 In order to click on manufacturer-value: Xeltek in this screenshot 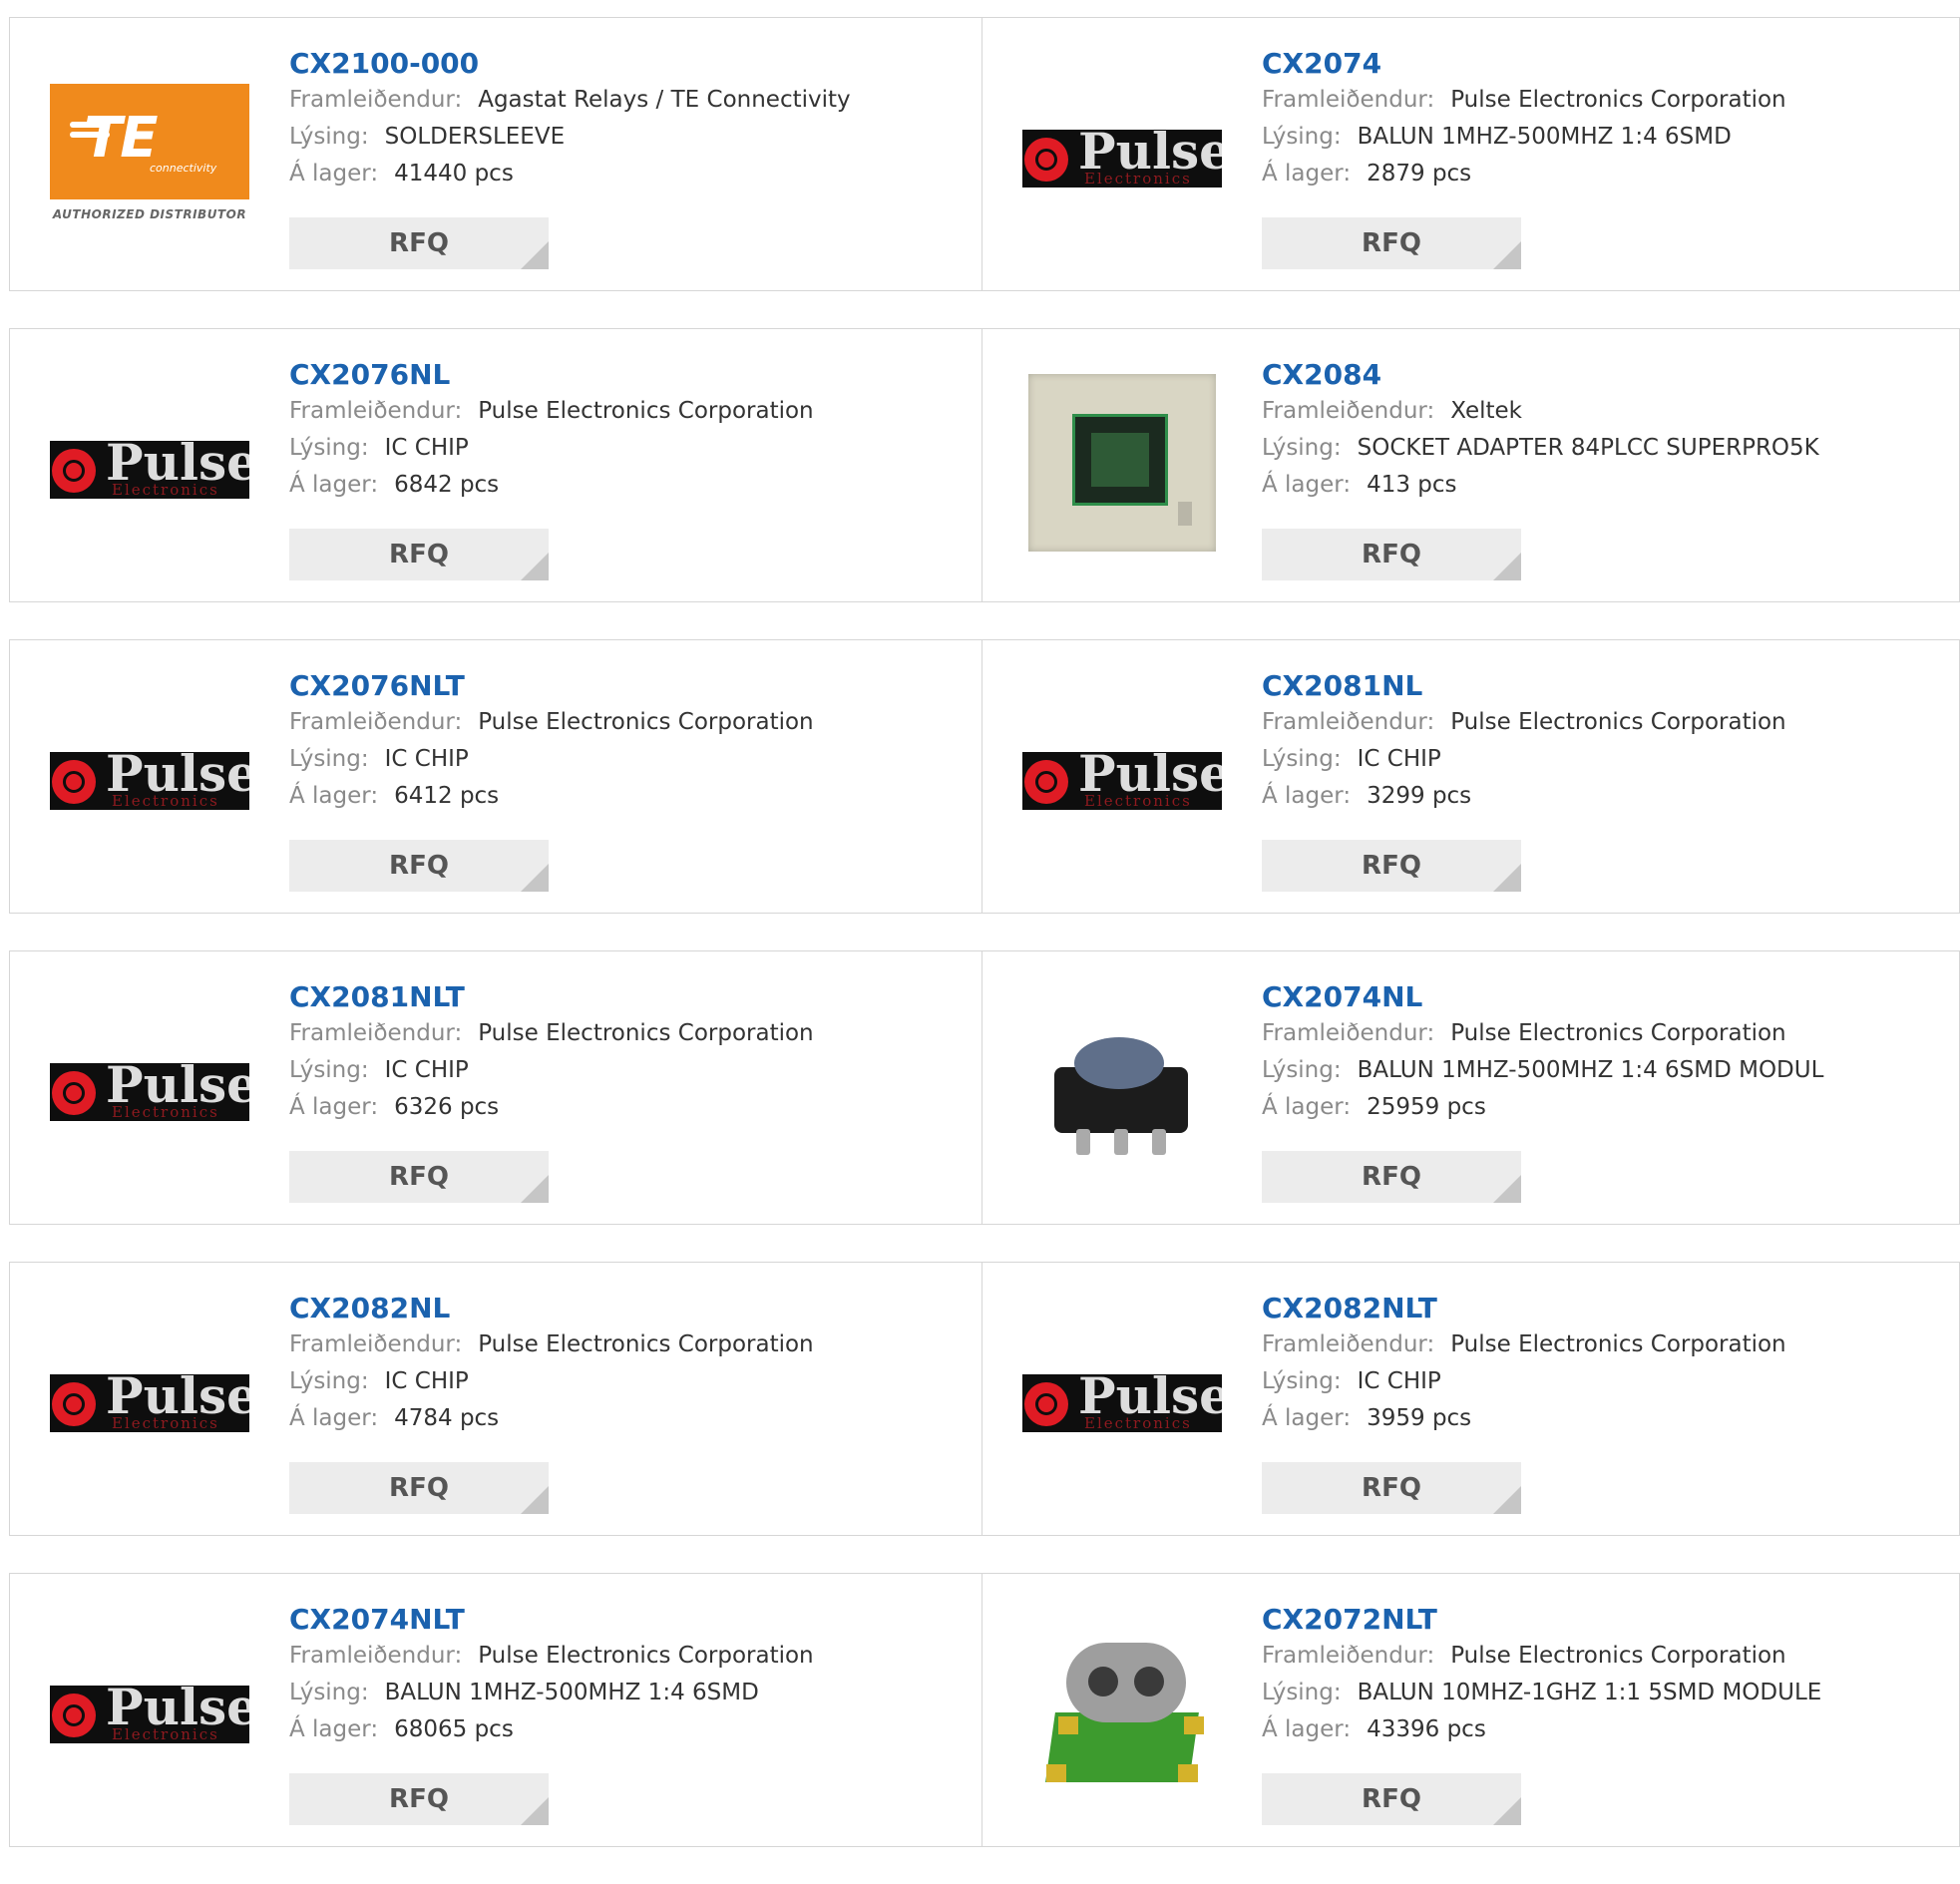, I will do `click(1486, 411)`.